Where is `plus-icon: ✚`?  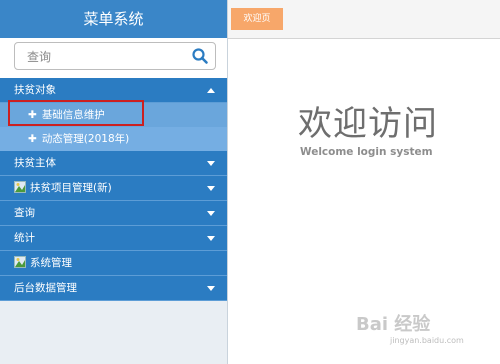 plus-icon: ✚ is located at coordinates (32, 139).